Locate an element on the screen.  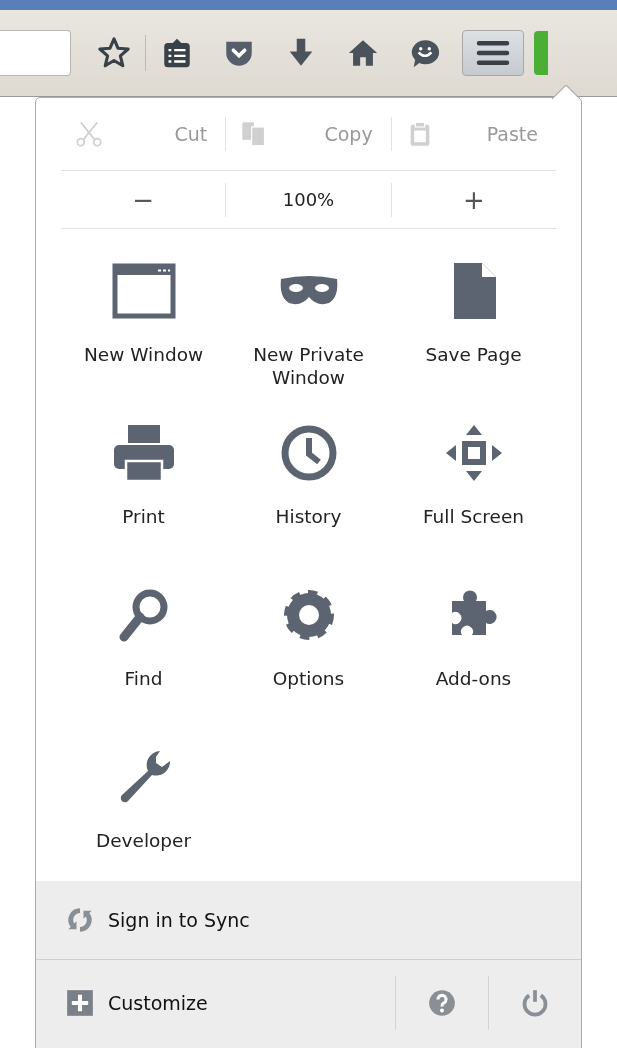
menu-icon is located at coordinates (493, 53).